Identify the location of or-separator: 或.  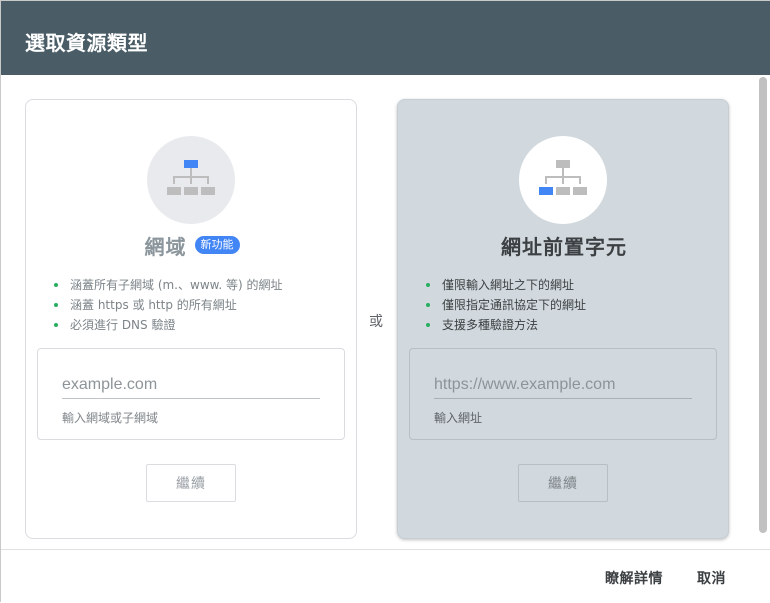
(376, 322).